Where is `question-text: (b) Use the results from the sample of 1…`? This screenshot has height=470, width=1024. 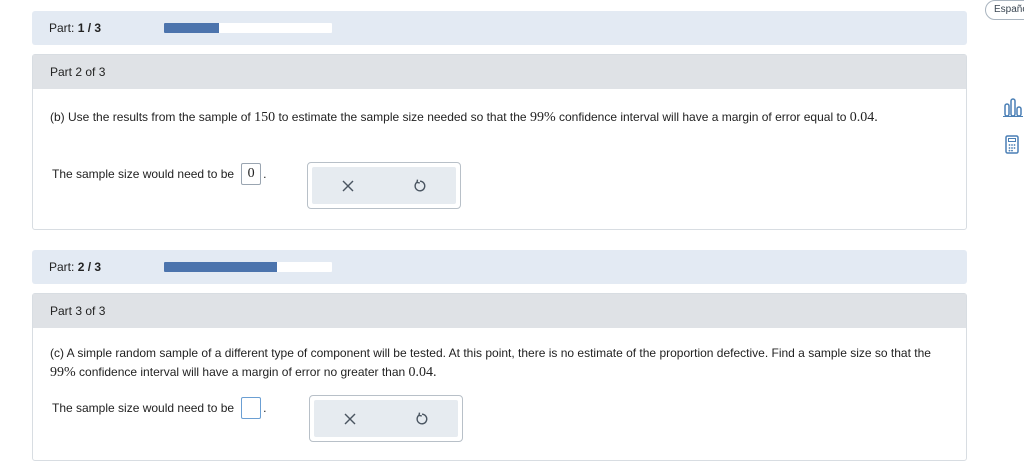
question-text: (b) Use the results from the sample of 1… is located at coordinates (464, 117).